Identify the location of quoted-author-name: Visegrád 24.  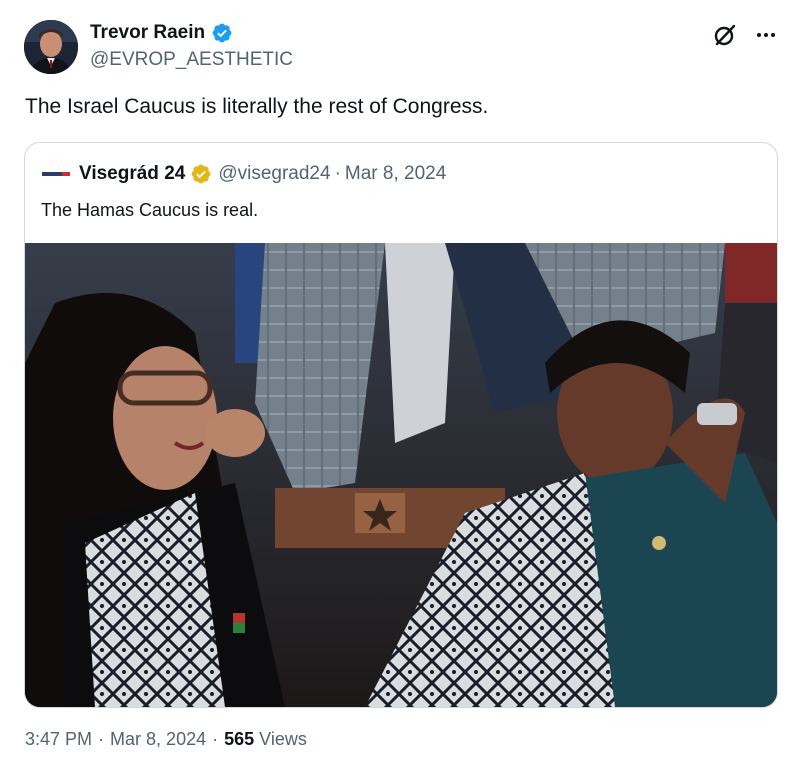
(132, 174).